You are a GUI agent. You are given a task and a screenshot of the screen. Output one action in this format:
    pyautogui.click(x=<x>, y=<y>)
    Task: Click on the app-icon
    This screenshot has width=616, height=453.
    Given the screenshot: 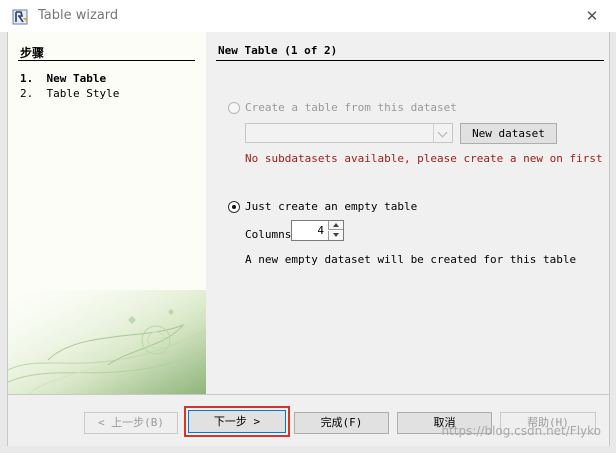 What is the action you would take?
    pyautogui.click(x=20, y=17)
    